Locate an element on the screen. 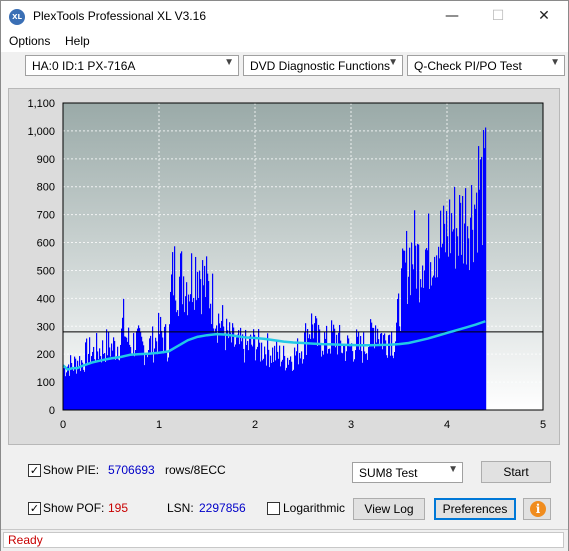 The height and width of the screenshot is (551, 569). info-icon: i is located at coordinates (538, 509).